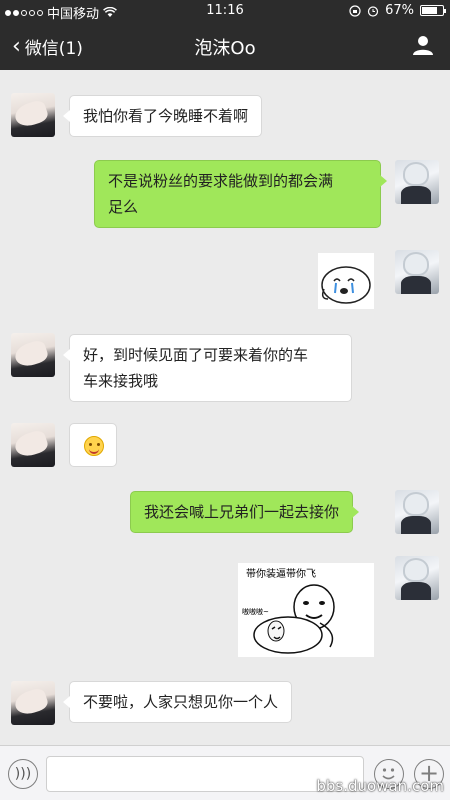 The image size is (450, 800). I want to click on message-text: 我还会喊上兄弟们一起去接你, so click(242, 512).